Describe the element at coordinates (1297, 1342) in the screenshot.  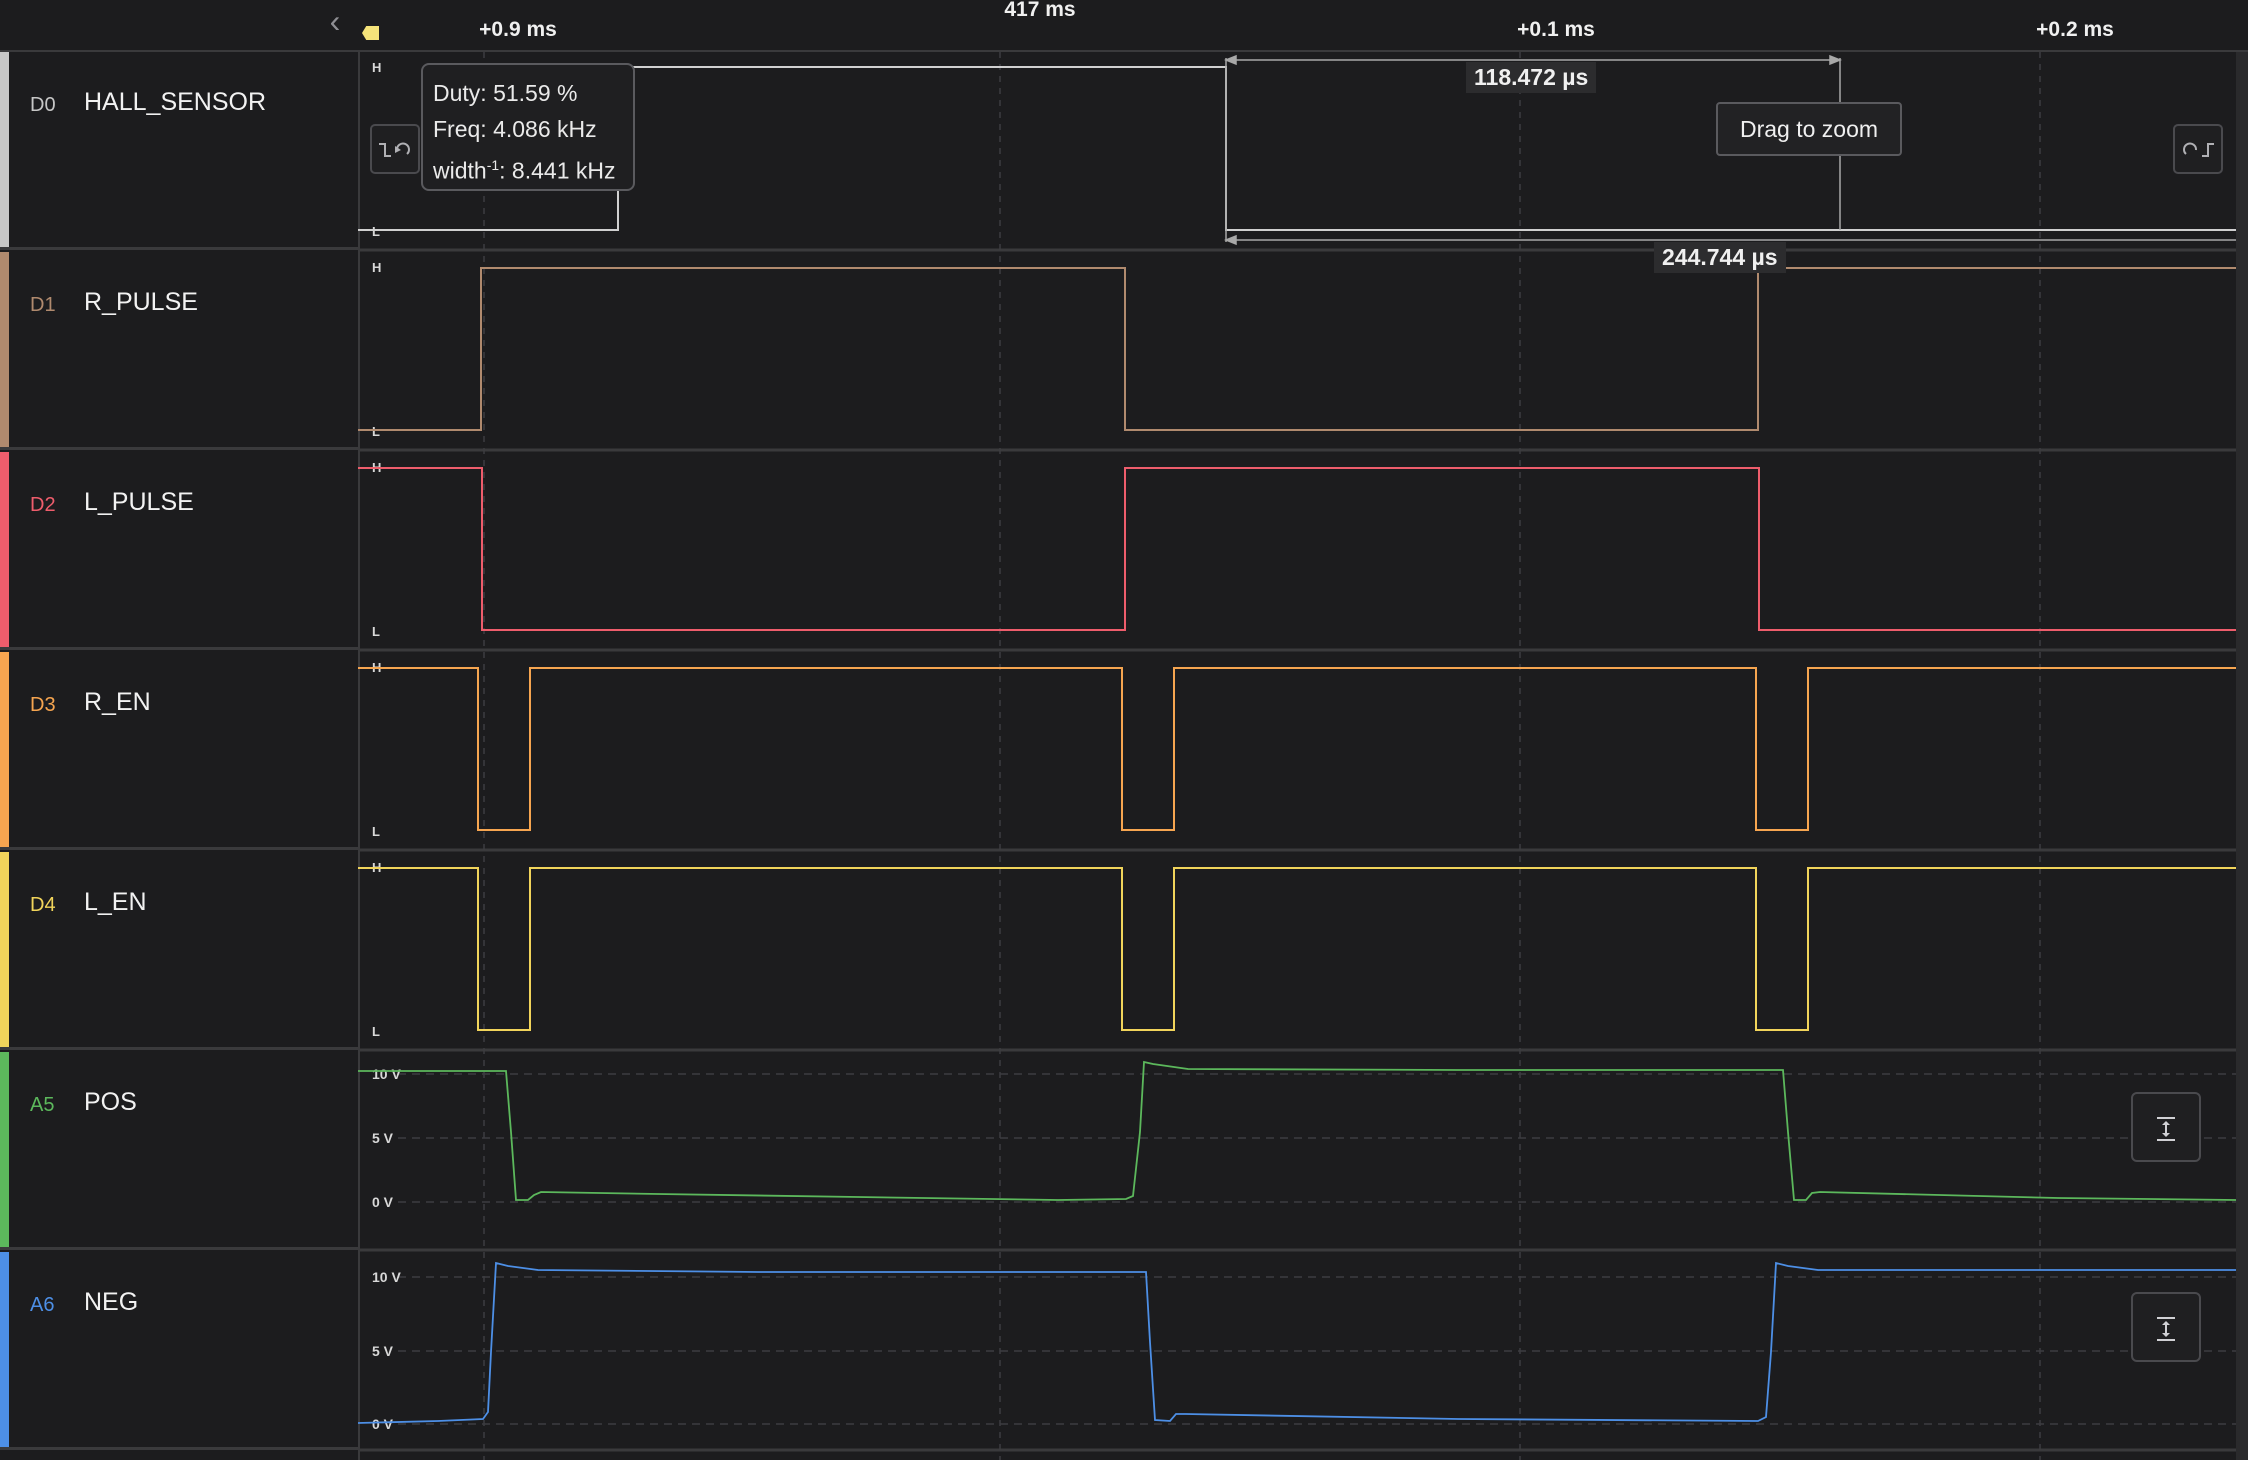
I see `a6-waveform` at that location.